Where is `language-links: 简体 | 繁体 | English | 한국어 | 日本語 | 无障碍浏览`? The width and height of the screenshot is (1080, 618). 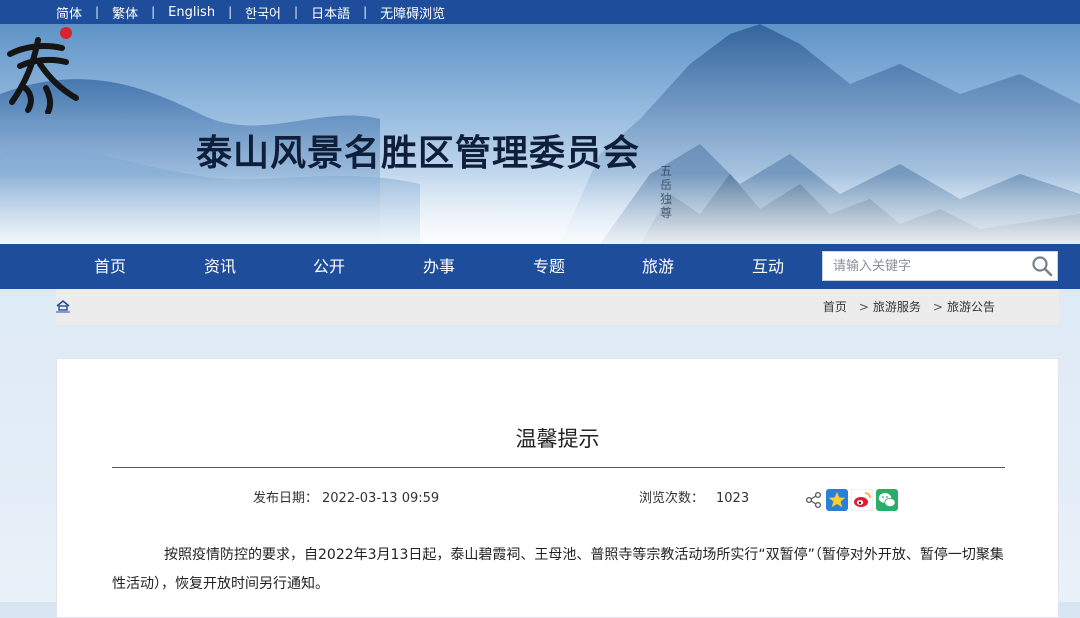
language-links: 简体 | 繁体 | English | 한국어 | 日本語 | 无障碍浏览 is located at coordinates (250, 12).